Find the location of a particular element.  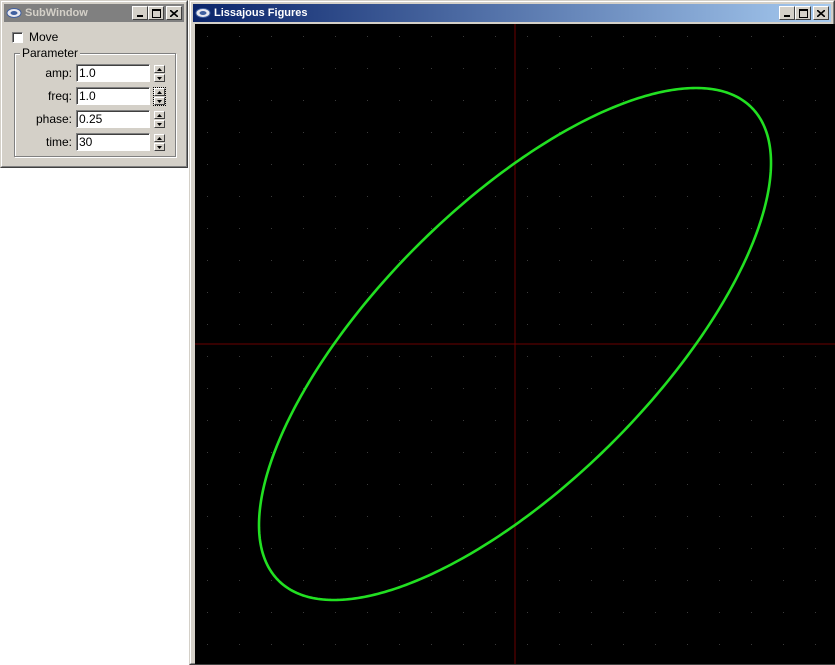

amp-spin-down is located at coordinates (159, 78).